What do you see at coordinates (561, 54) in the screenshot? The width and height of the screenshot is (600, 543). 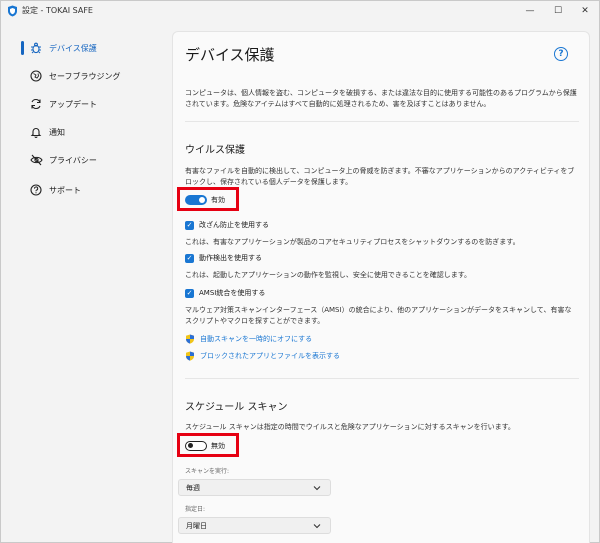 I see `help-icon: ?` at bounding box center [561, 54].